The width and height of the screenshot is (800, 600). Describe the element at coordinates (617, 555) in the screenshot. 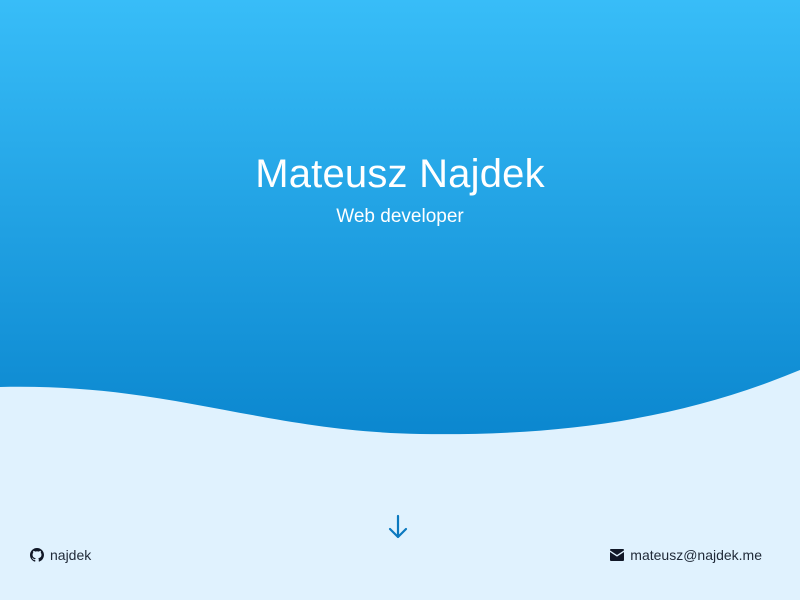

I see `envelope-icon` at that location.